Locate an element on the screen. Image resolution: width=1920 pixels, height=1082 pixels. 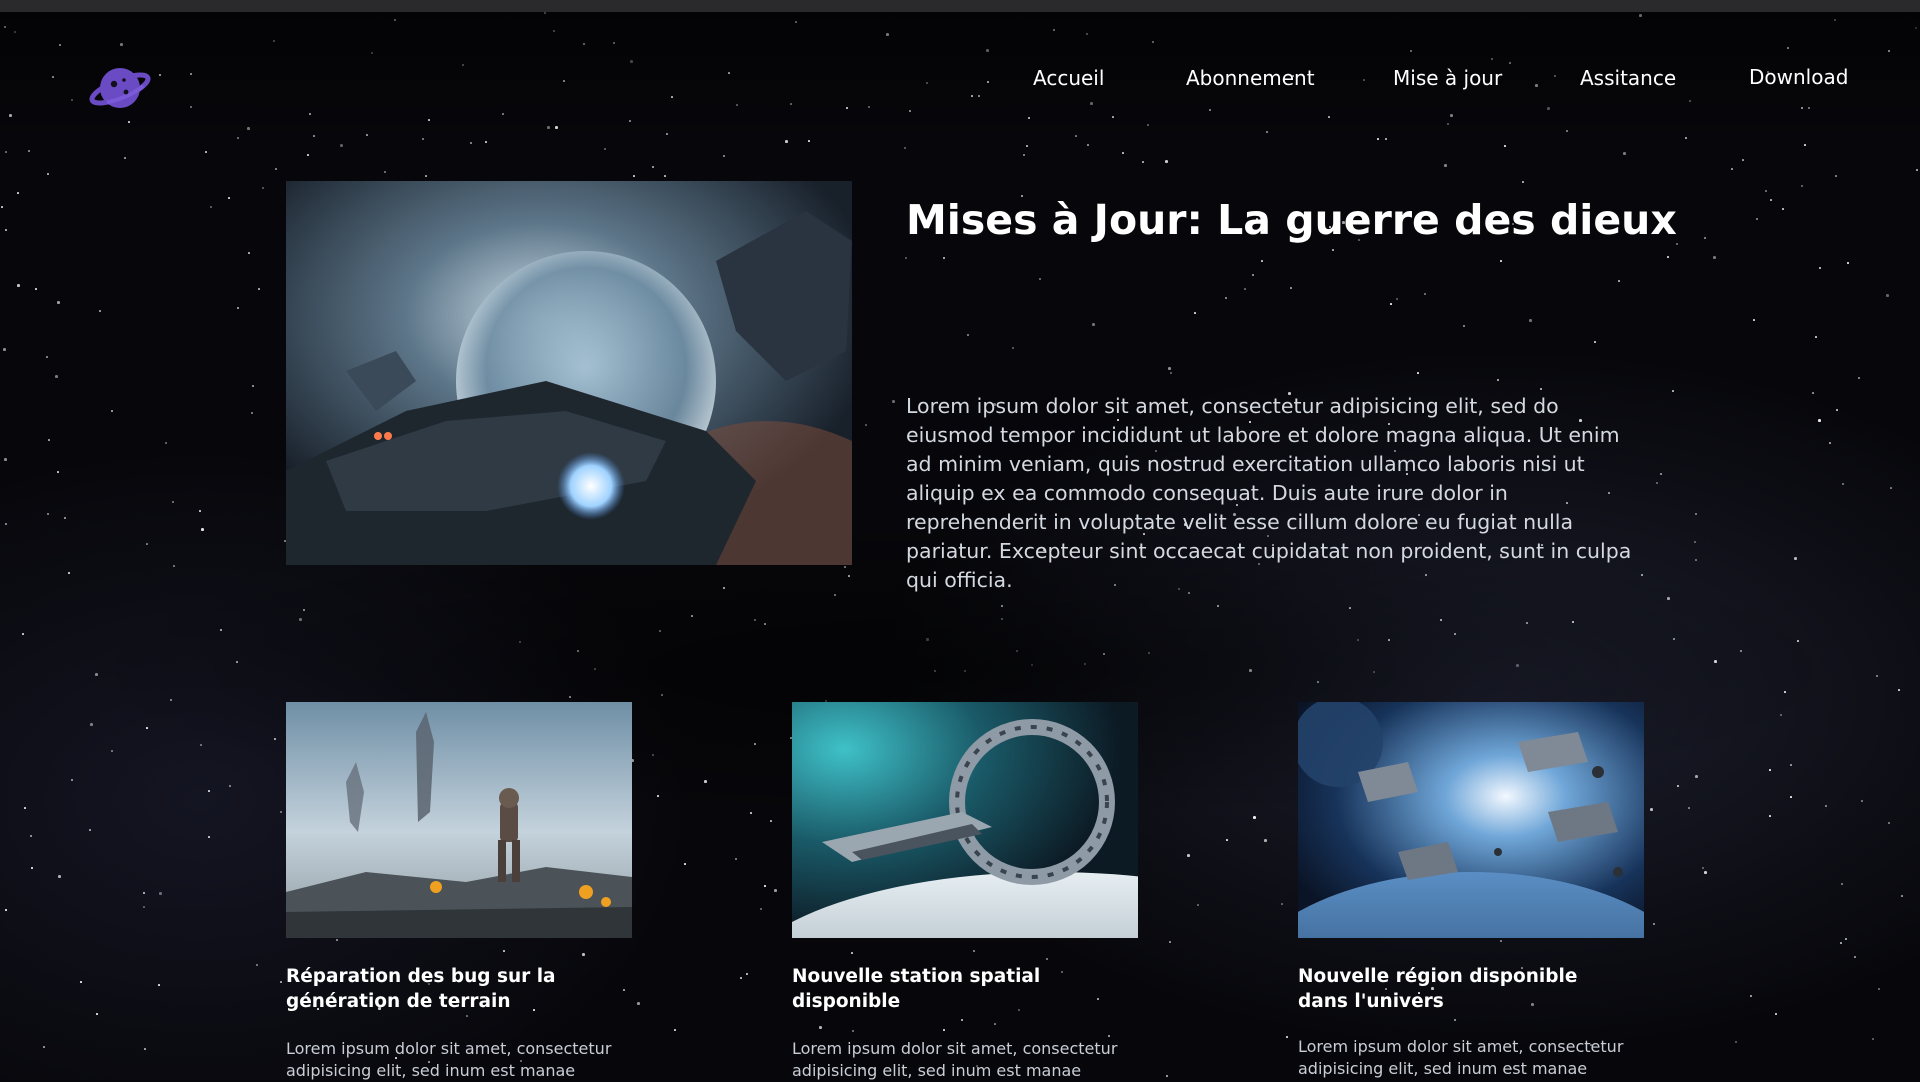
nav-link-download: Download is located at coordinates (1798, 77).